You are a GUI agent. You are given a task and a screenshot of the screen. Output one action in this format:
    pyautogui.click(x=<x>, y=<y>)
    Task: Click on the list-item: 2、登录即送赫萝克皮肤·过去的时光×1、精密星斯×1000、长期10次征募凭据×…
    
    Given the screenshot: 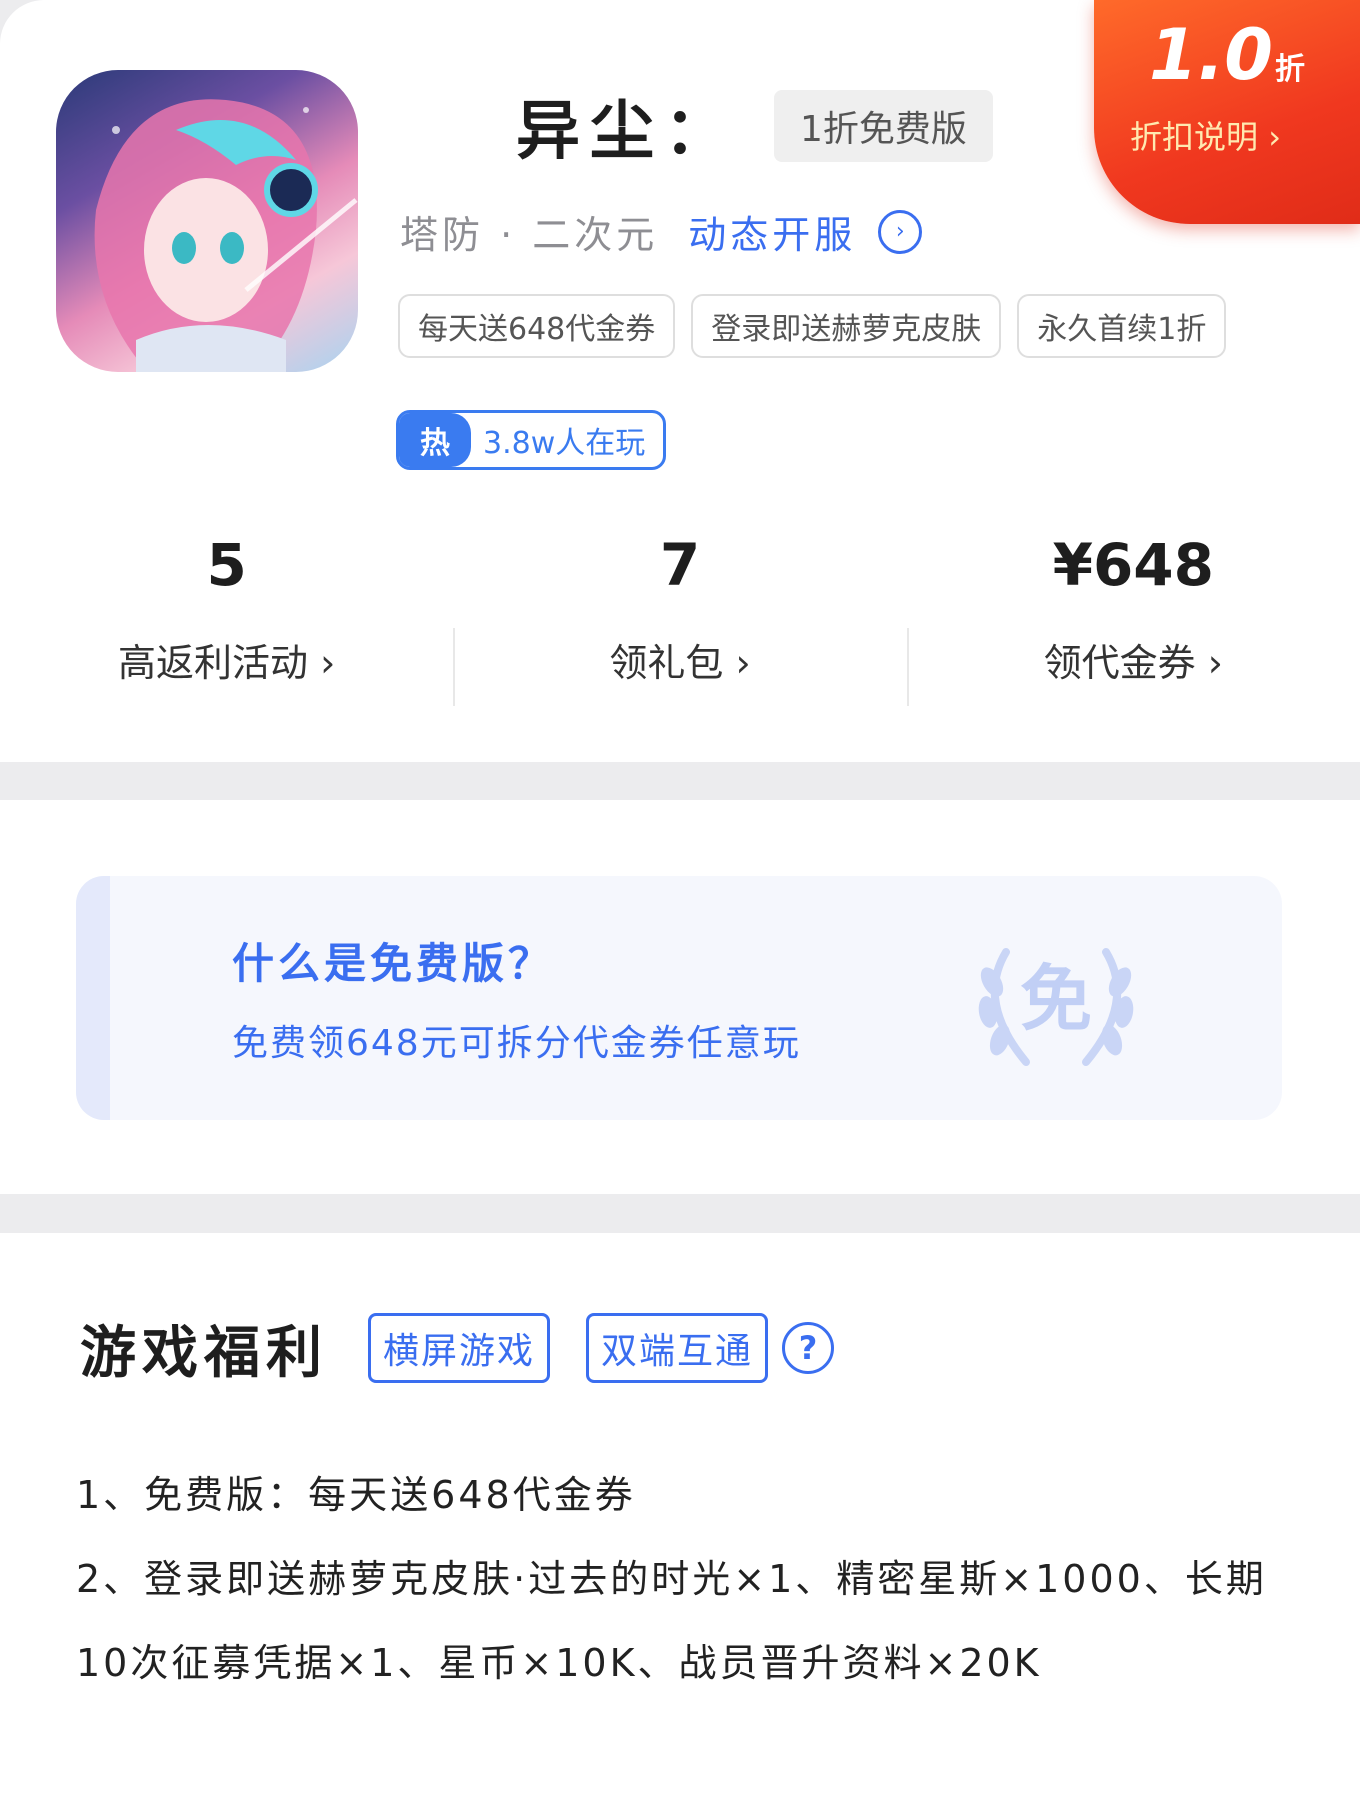 What is the action you would take?
    pyautogui.click(x=671, y=1621)
    